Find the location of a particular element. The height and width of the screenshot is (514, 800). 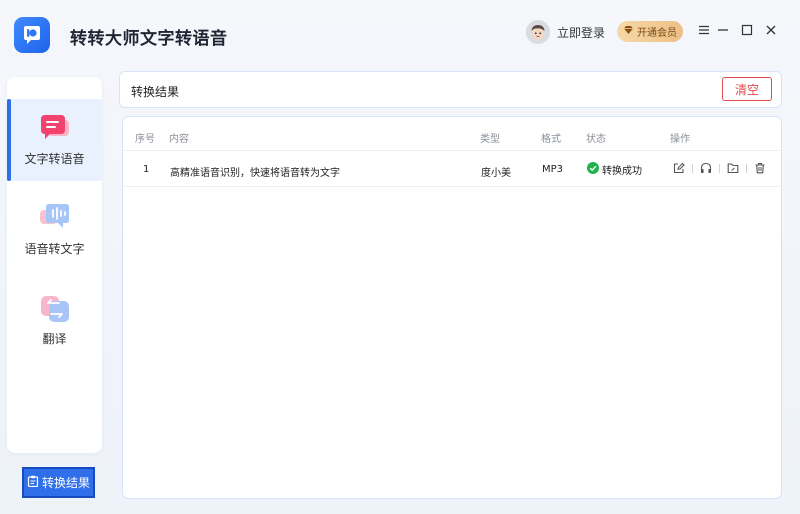

sidebar-item-translate: 翻译 is located at coordinates (54, 320).